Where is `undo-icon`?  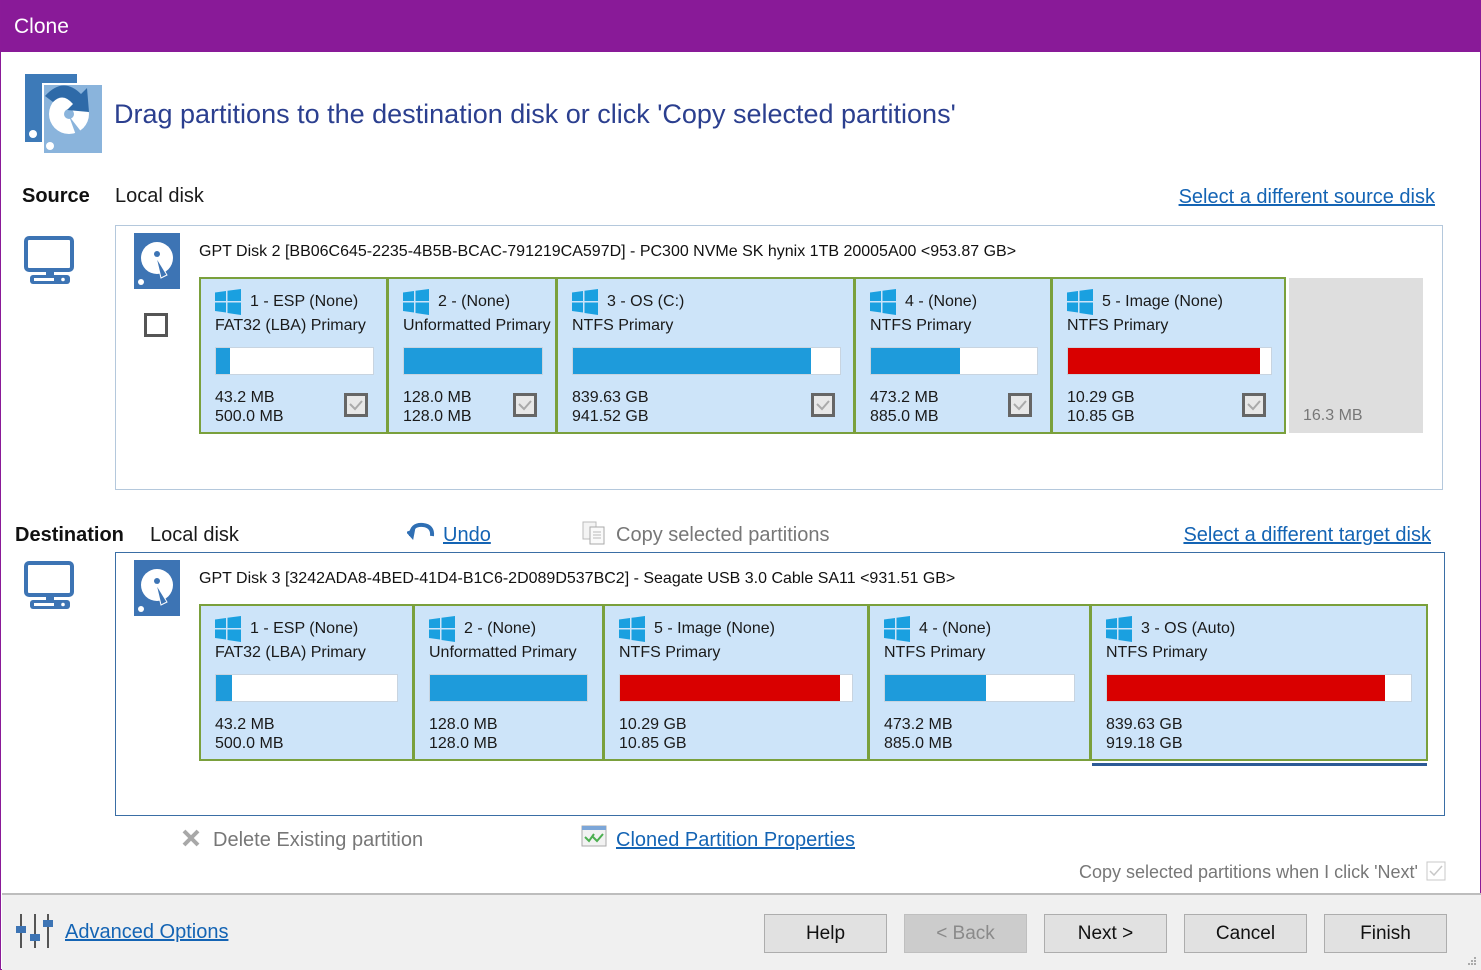
undo-icon is located at coordinates (421, 533).